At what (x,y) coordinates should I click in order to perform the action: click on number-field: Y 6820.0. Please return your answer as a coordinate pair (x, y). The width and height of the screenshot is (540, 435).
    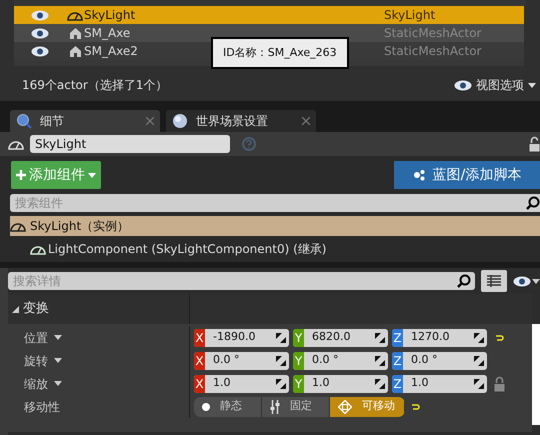
    Looking at the image, I should click on (340, 337).